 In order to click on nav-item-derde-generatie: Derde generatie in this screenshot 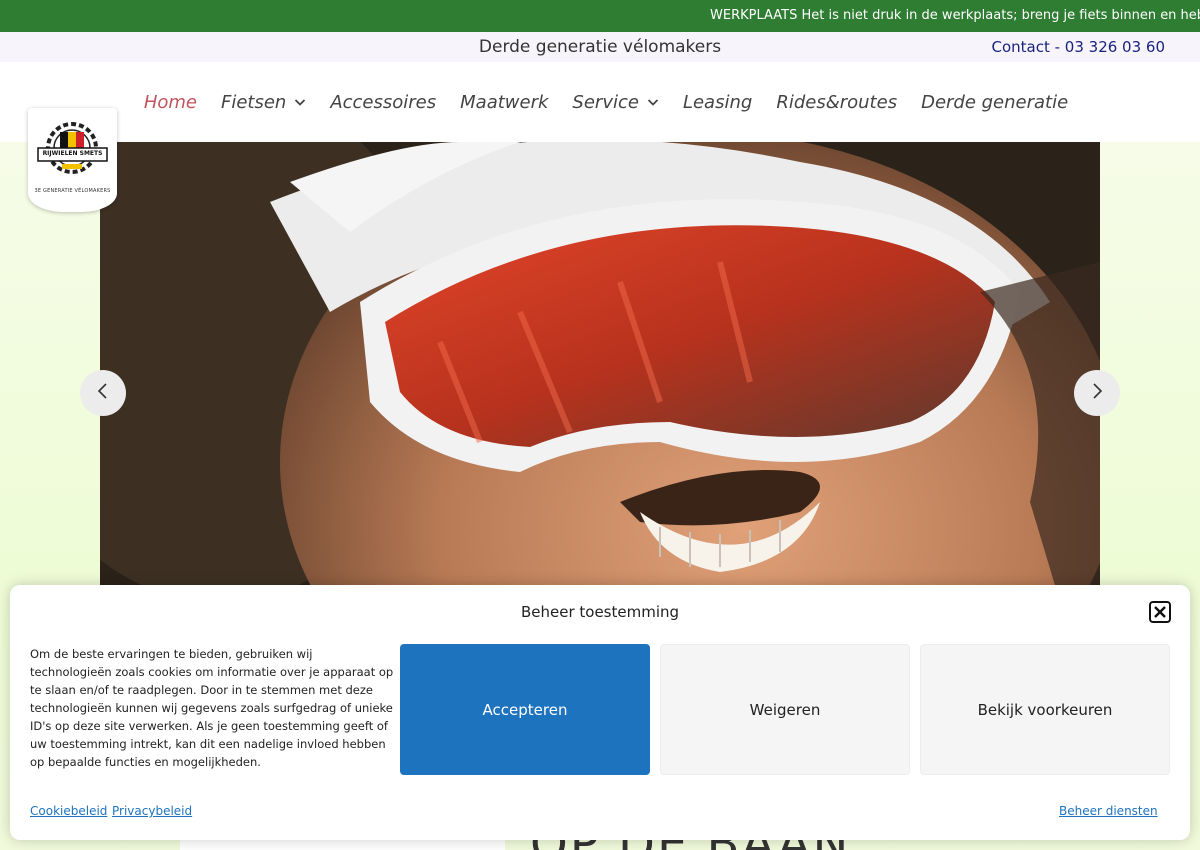, I will do `click(994, 102)`.